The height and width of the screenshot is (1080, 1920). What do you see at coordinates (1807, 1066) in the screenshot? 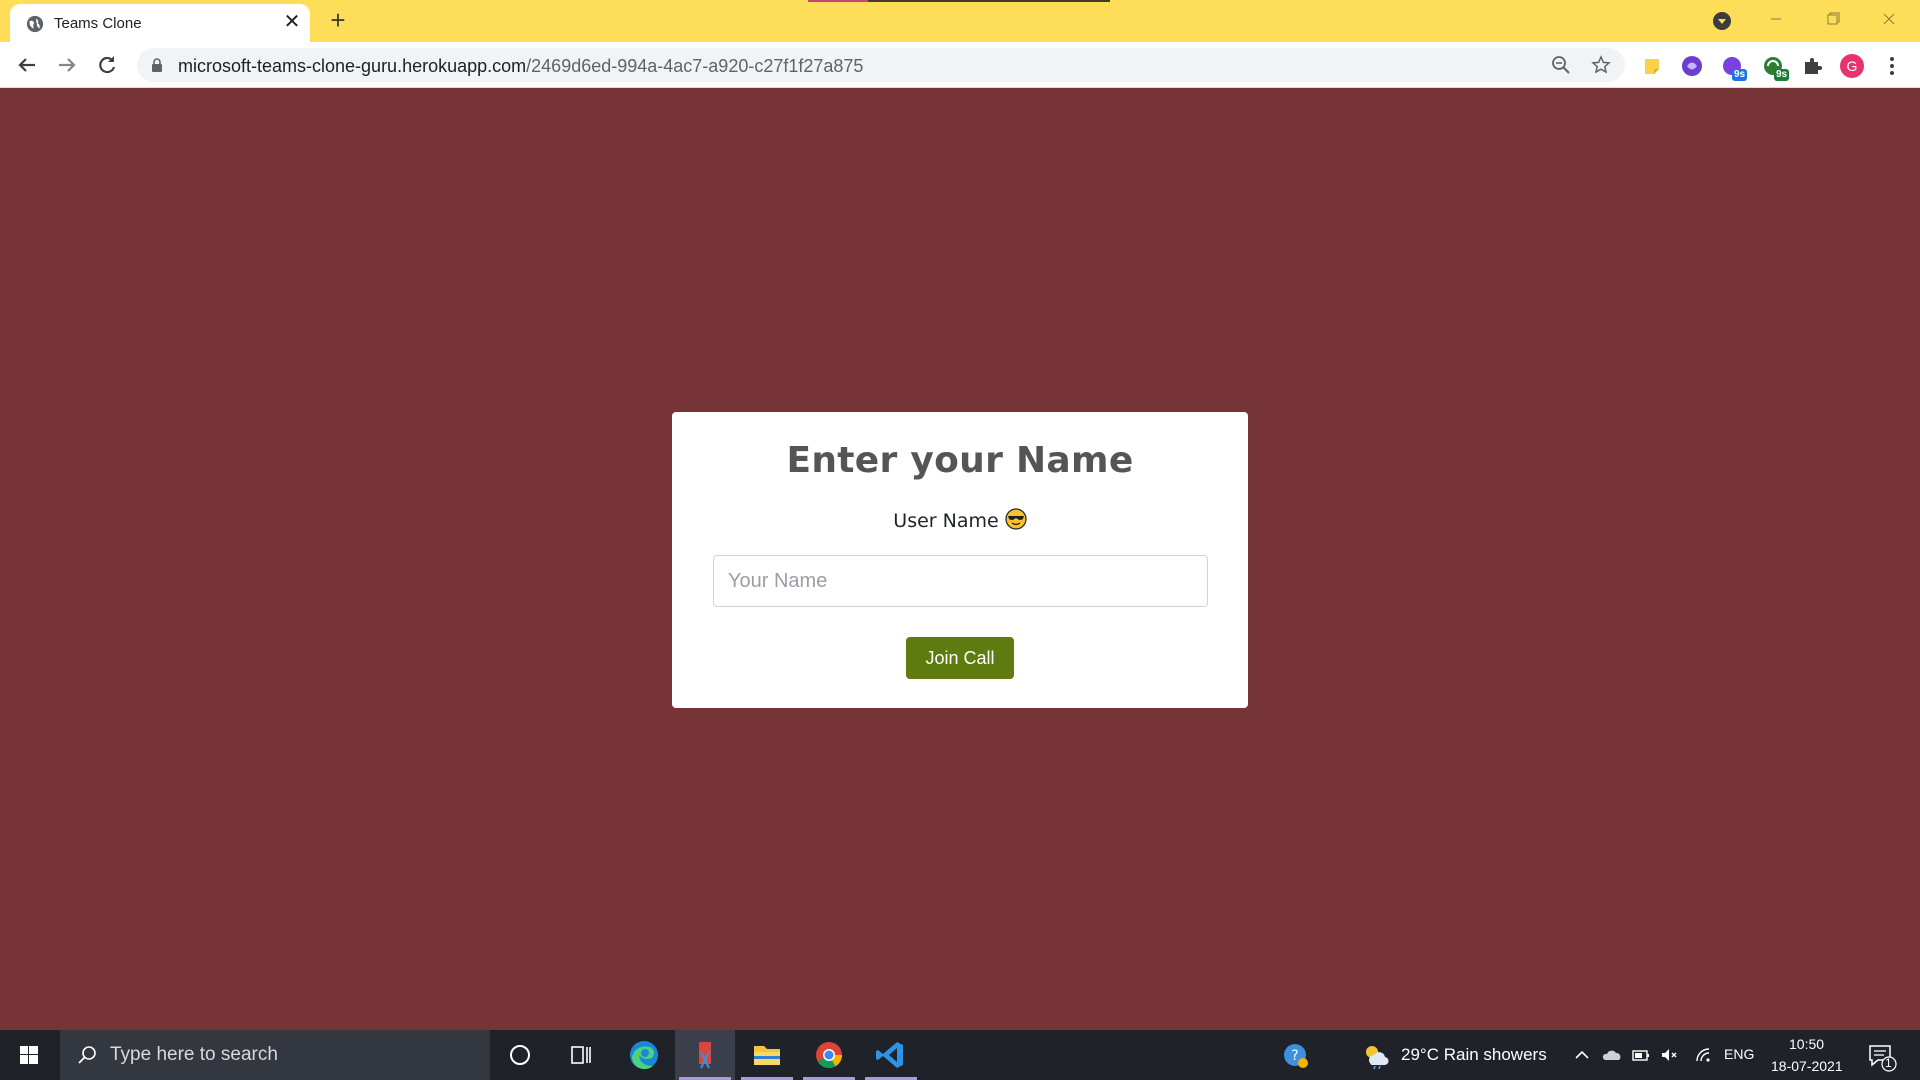
I see `clock-date: 18-07-2021` at bounding box center [1807, 1066].